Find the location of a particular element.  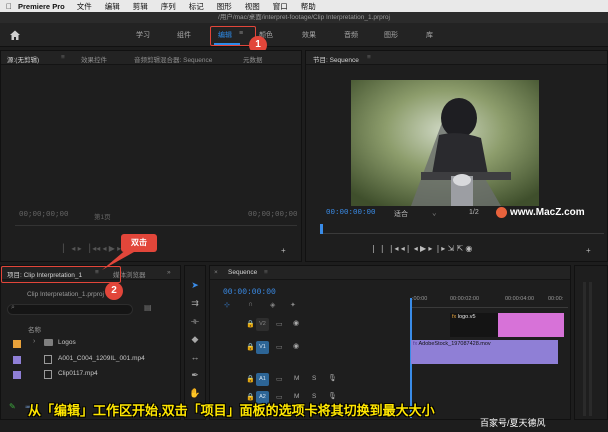

menu-help: 帮助 is located at coordinates (308, 6).